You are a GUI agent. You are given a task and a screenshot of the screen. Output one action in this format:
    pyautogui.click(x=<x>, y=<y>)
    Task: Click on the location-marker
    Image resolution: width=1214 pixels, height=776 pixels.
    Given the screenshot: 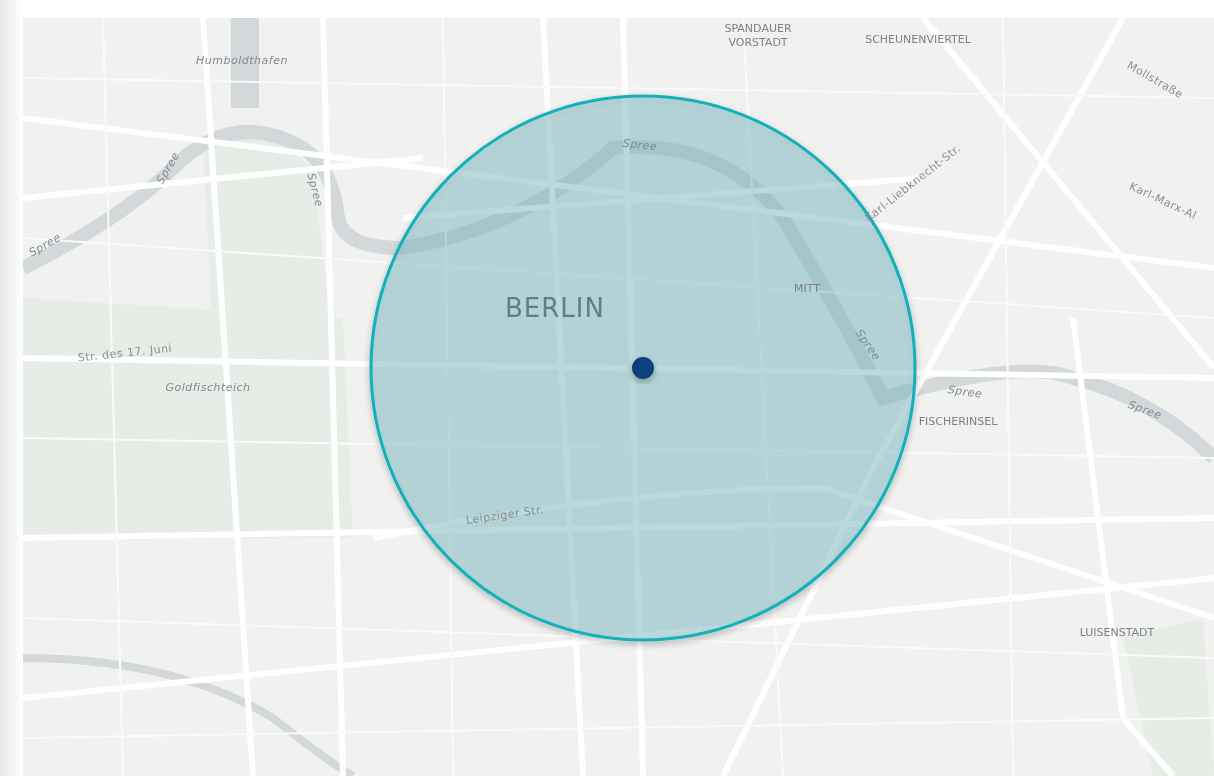 What is the action you would take?
    pyautogui.click(x=643, y=368)
    